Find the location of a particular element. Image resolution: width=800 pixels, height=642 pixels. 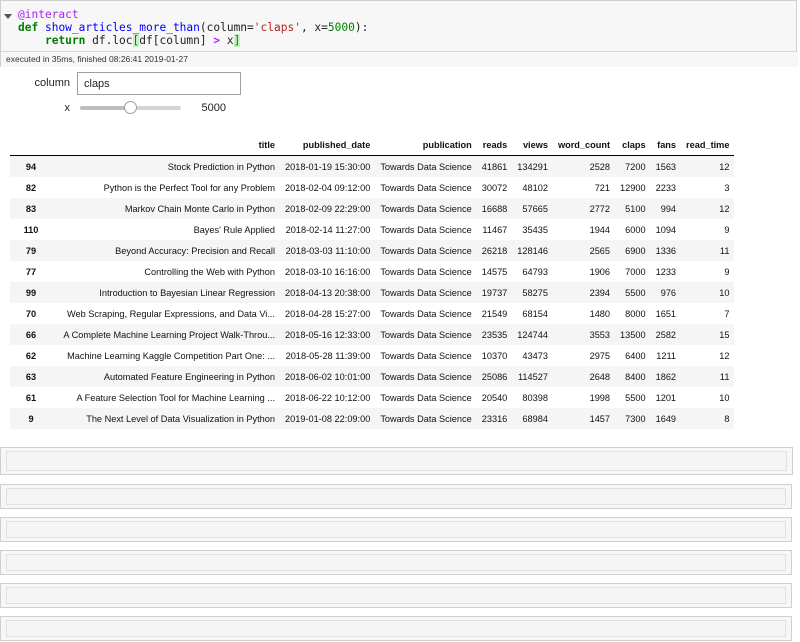

table-cell: 134291 is located at coordinates (532, 166).